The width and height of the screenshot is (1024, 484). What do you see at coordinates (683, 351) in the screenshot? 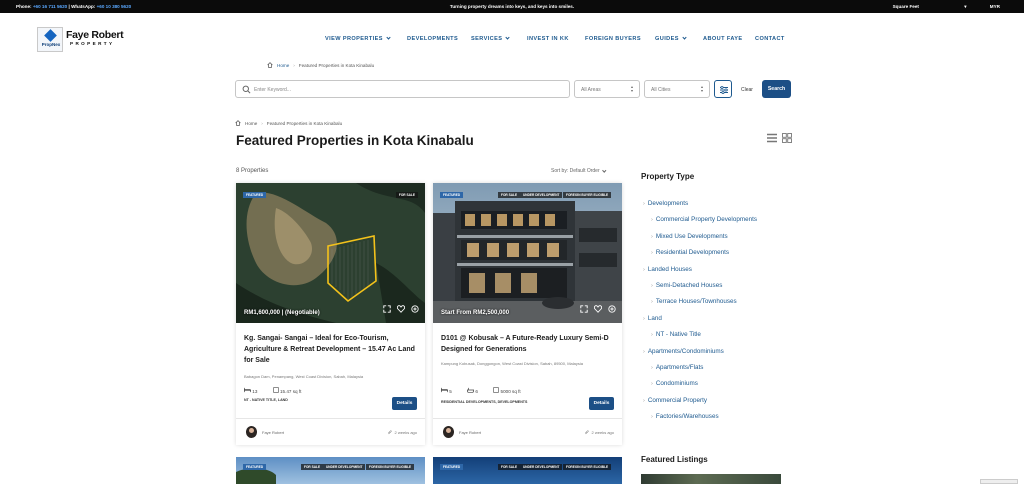
I see `sidebar-item: › Apartments/Condominiums` at bounding box center [683, 351].